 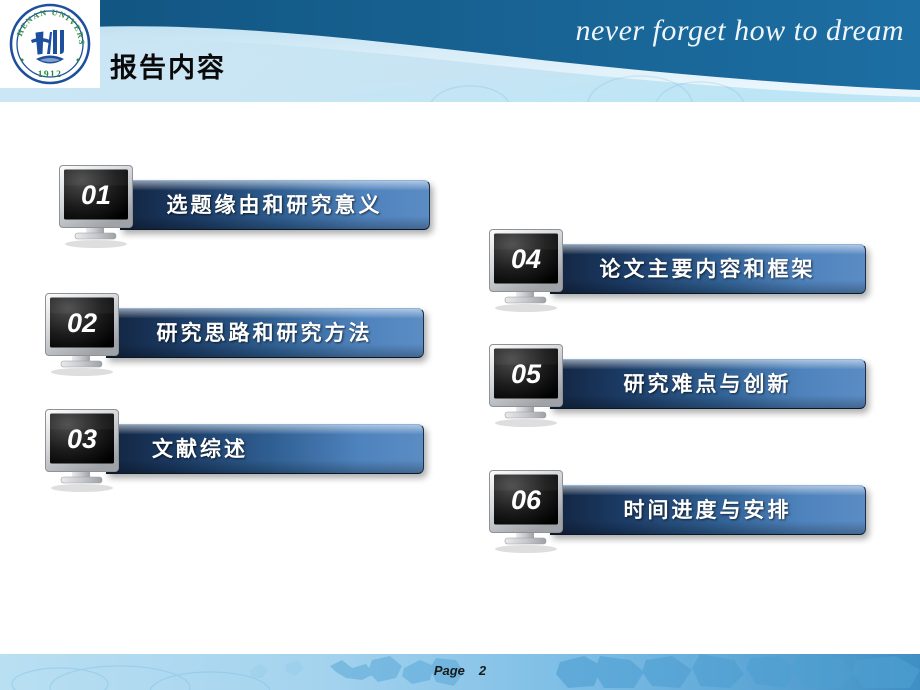 I want to click on svg-text: 1912, so click(x=50, y=75).